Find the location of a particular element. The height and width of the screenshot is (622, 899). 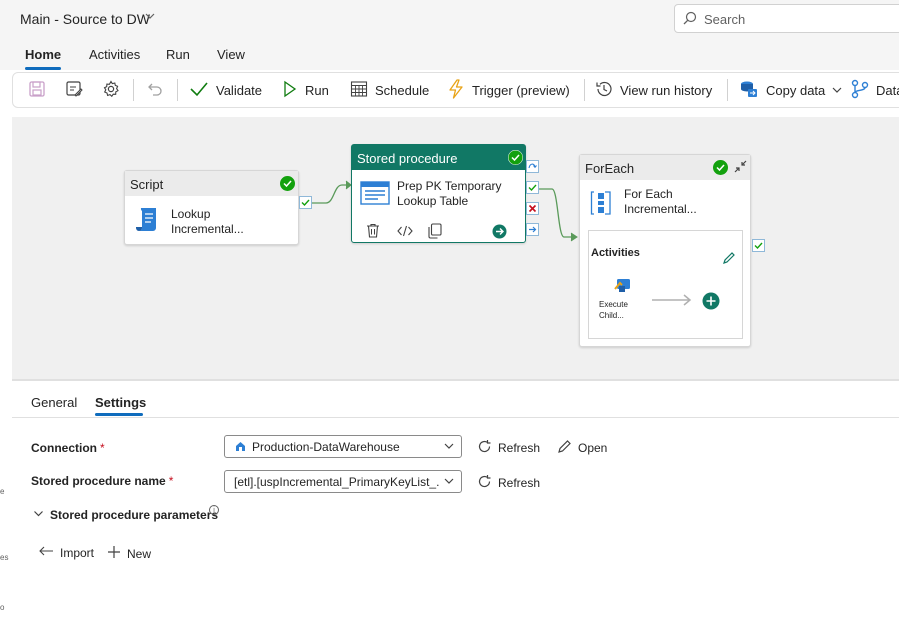

left-edge-fragment: e is located at coordinates (2, 491).